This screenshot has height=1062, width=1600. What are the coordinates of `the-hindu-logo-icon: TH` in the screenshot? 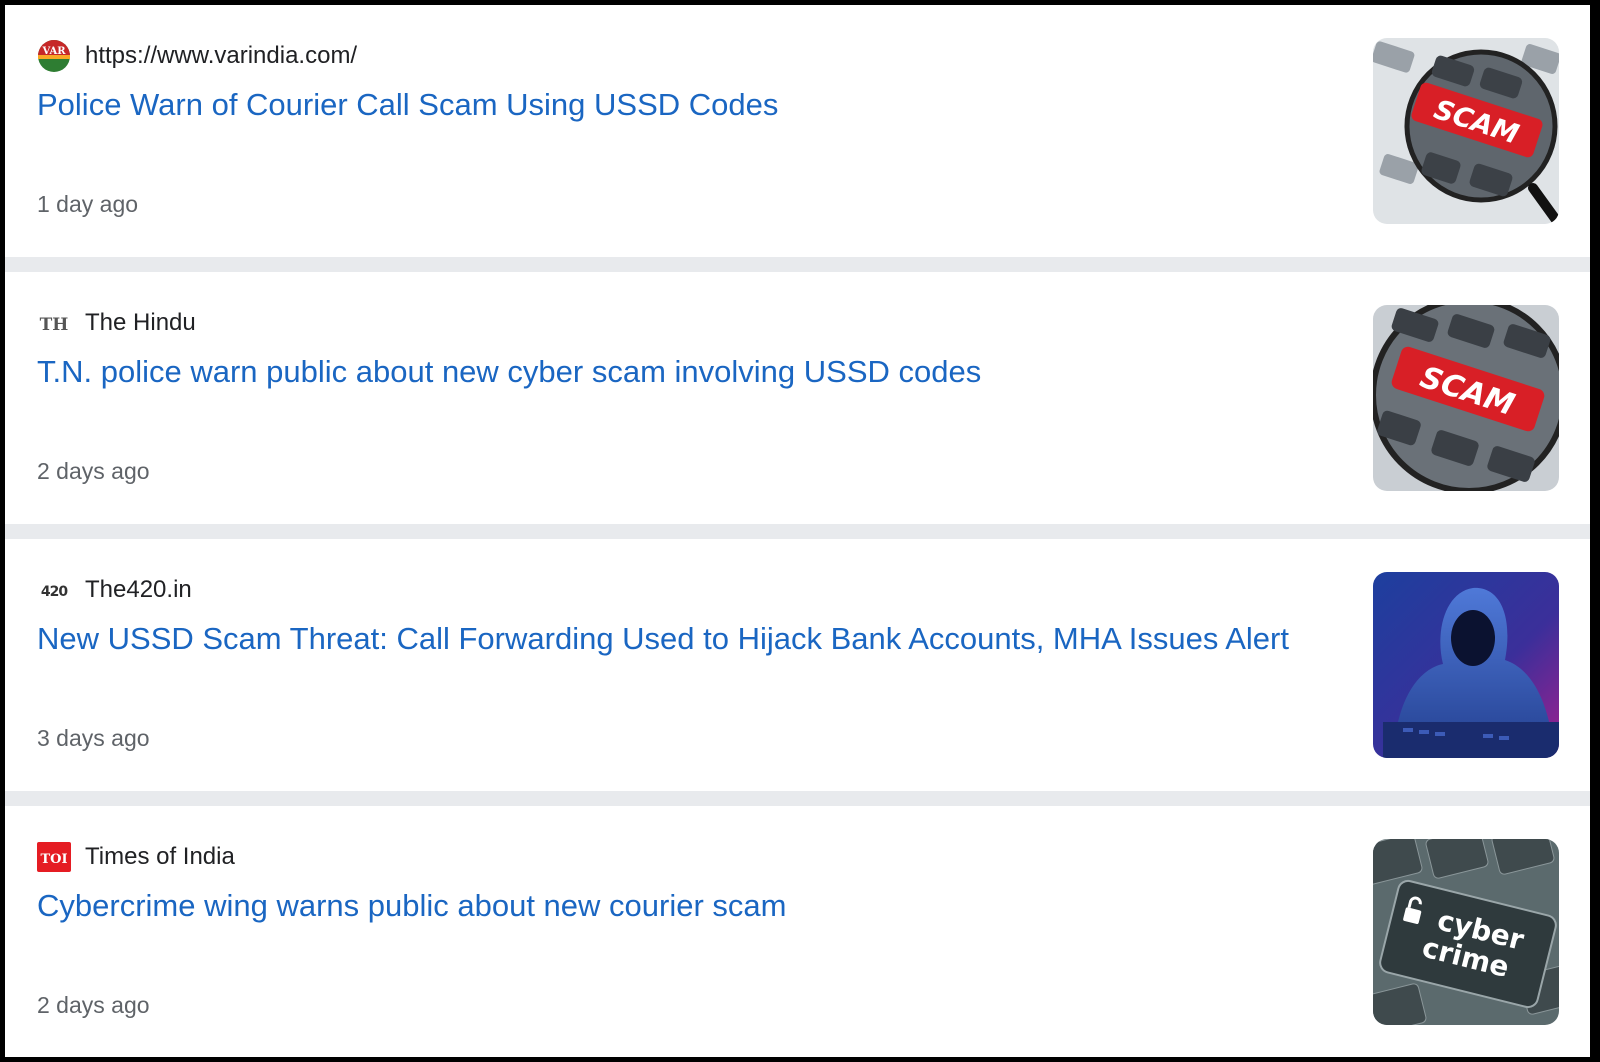 It's located at (54, 323).